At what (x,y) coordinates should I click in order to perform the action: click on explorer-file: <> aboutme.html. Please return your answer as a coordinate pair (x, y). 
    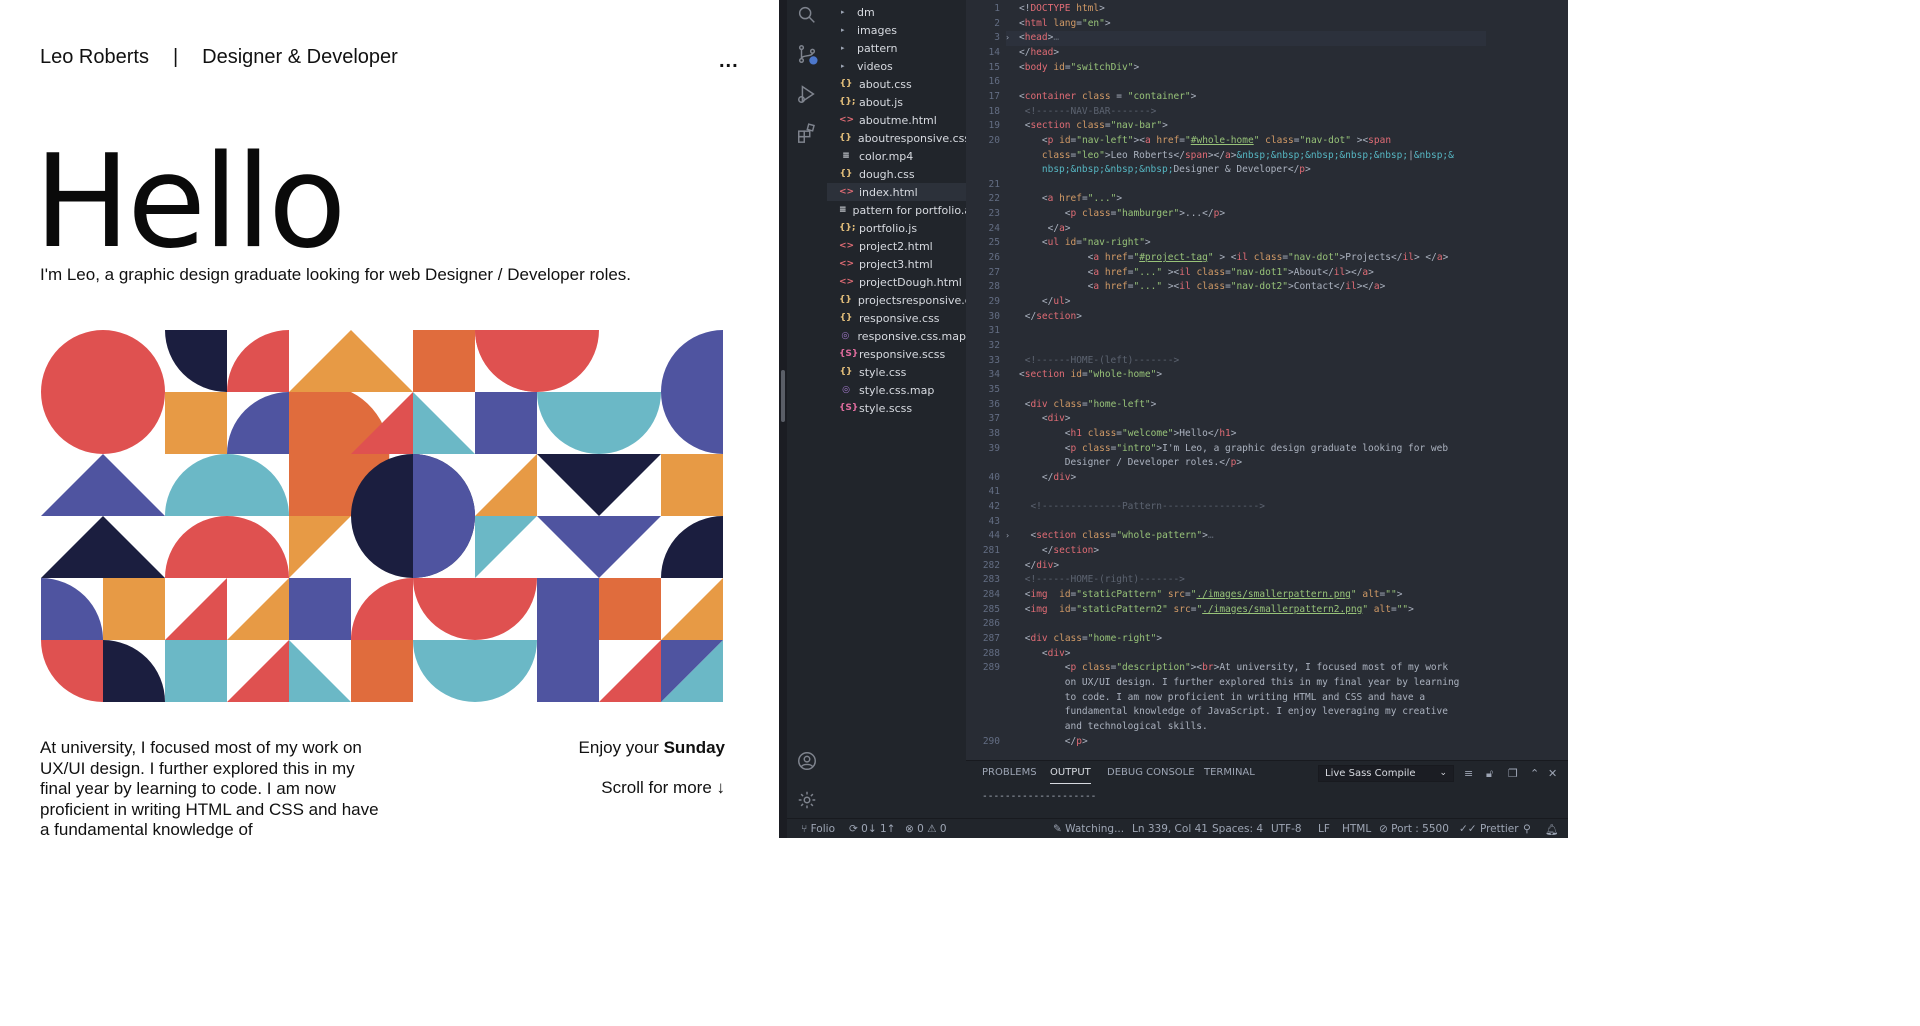
    Looking at the image, I should click on (896, 120).